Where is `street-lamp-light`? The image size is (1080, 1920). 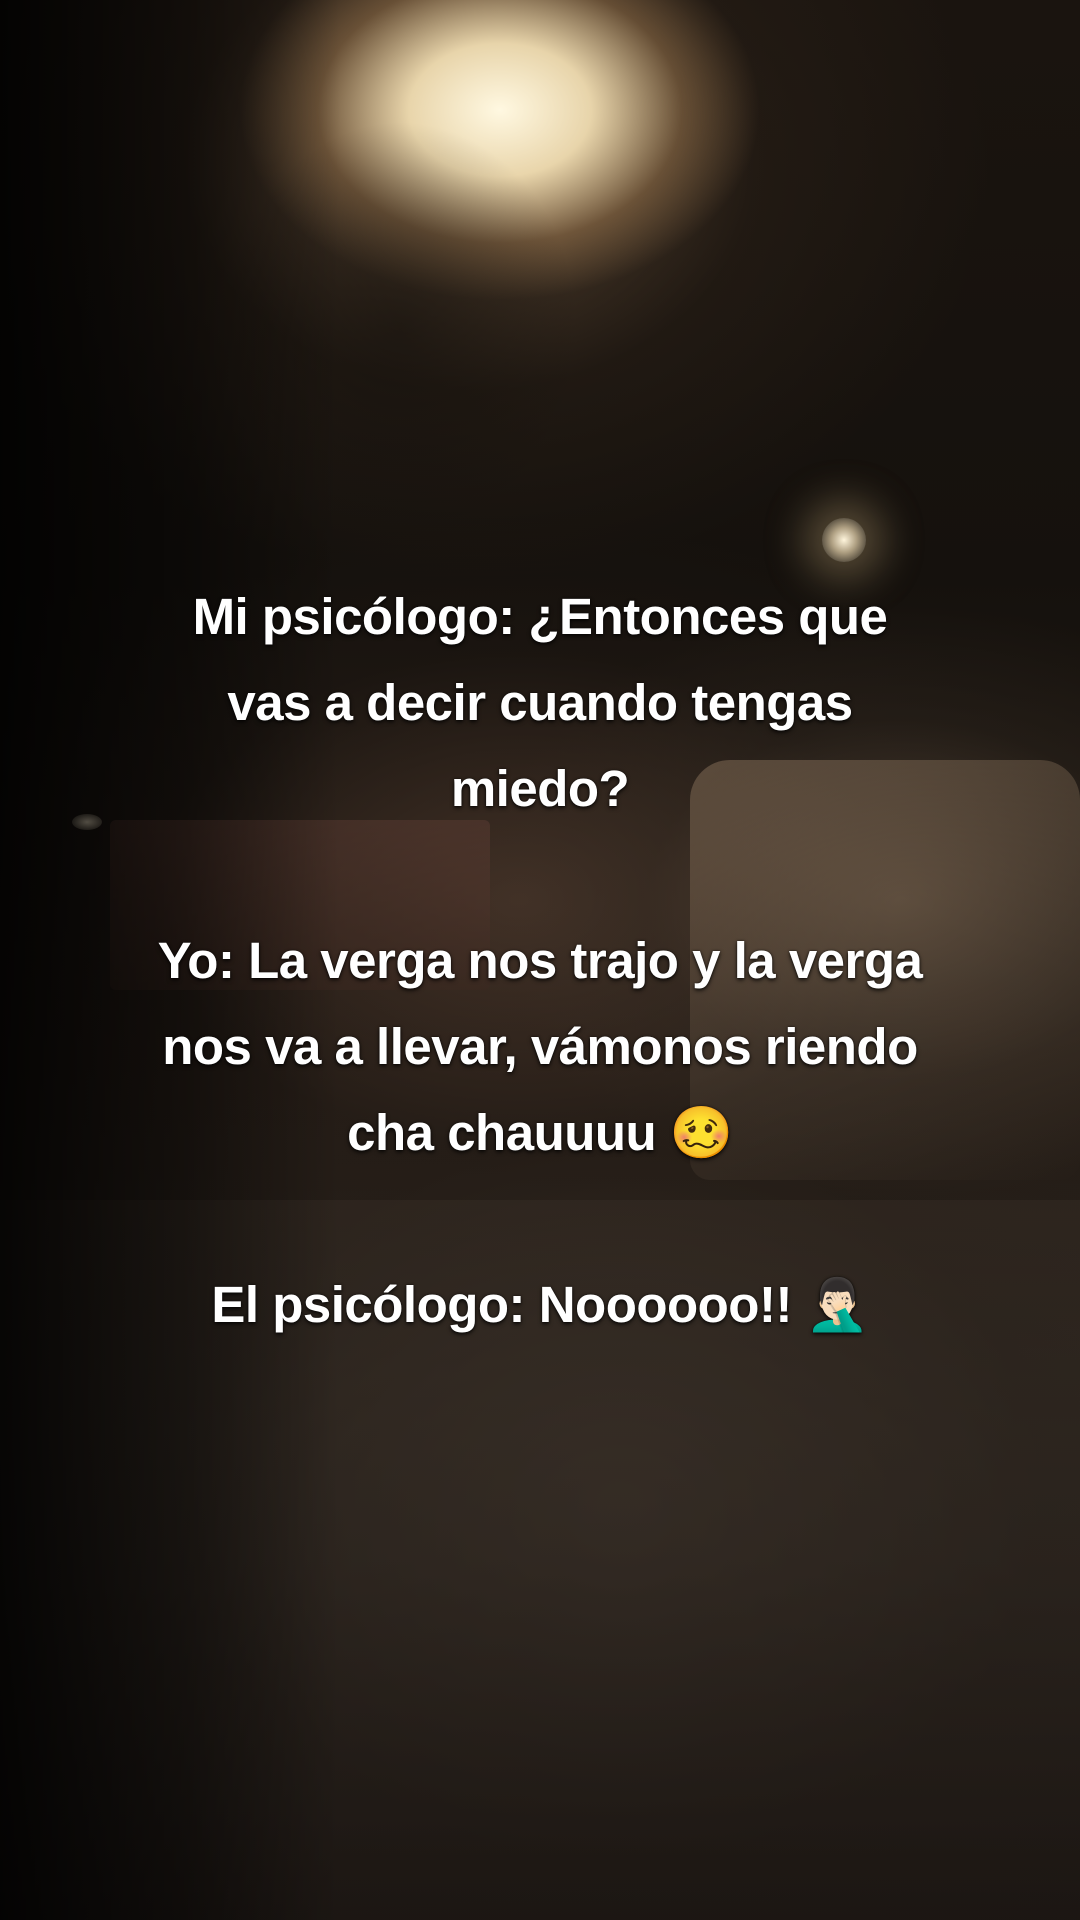 street-lamp-light is located at coordinates (844, 540).